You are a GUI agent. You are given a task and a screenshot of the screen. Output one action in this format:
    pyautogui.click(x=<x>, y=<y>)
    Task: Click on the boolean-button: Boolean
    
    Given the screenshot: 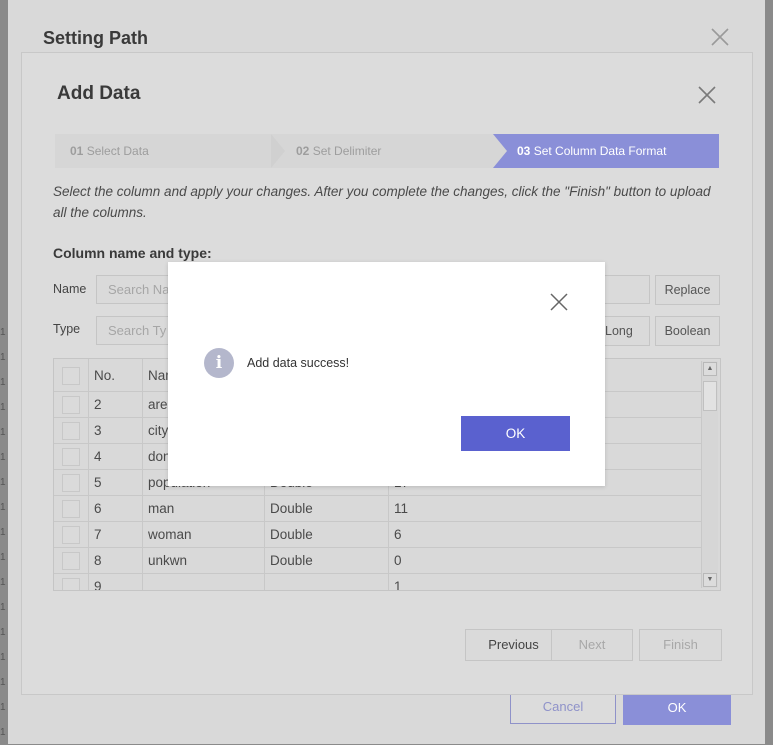 What is the action you would take?
    pyautogui.click(x=687, y=331)
    